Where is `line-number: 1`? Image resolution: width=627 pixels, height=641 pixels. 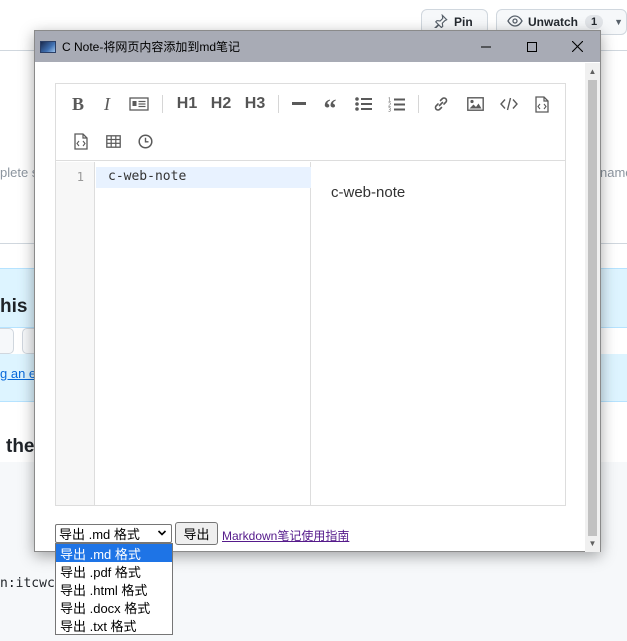 line-number: 1 is located at coordinates (80, 177).